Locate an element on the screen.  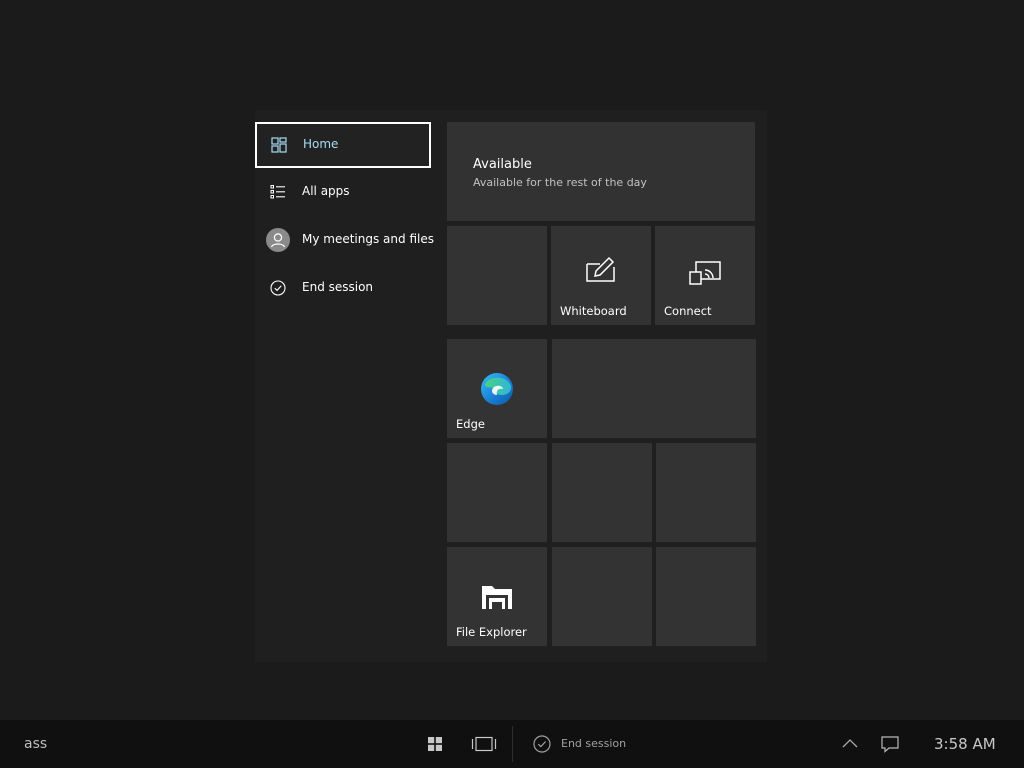
edge-logo-icon is located at coordinates (497, 389).